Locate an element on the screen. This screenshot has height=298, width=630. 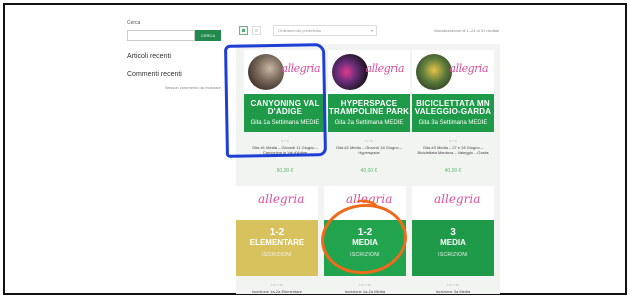
product-image: allegria 1-2 ELEMENTARE ISCRIZIONI is located at coordinates (277, 231).